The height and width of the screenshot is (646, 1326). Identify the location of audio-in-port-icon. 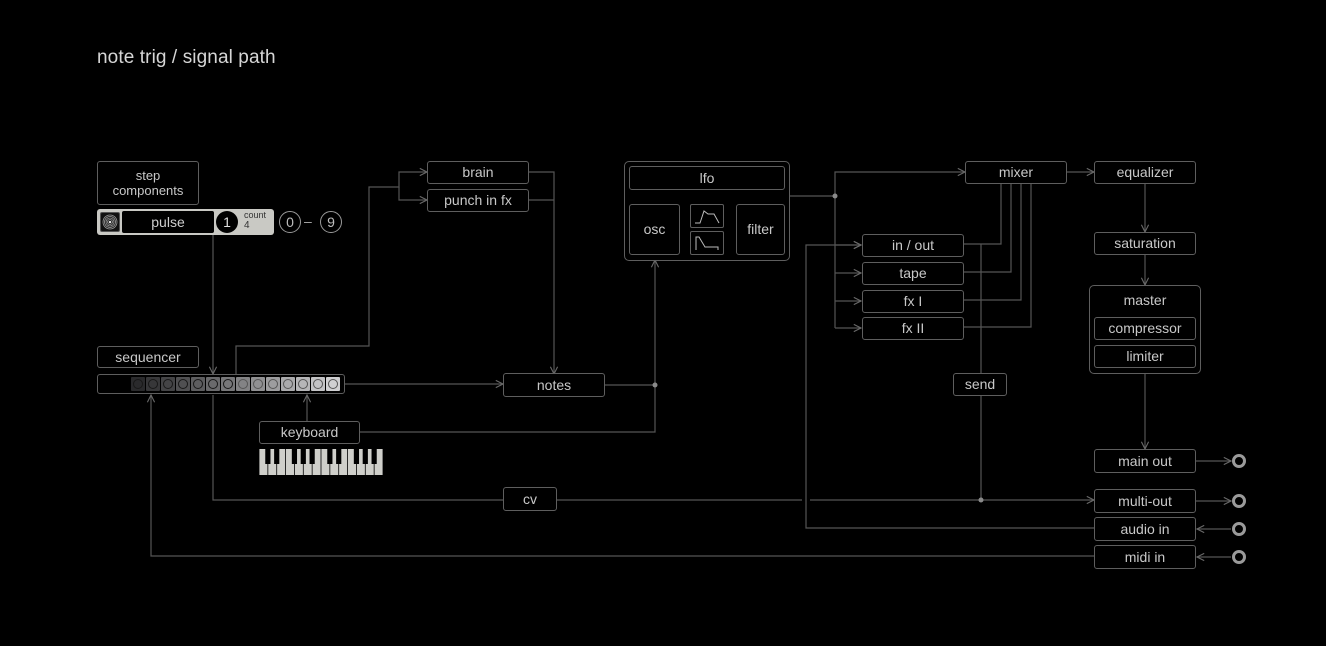
(1239, 529).